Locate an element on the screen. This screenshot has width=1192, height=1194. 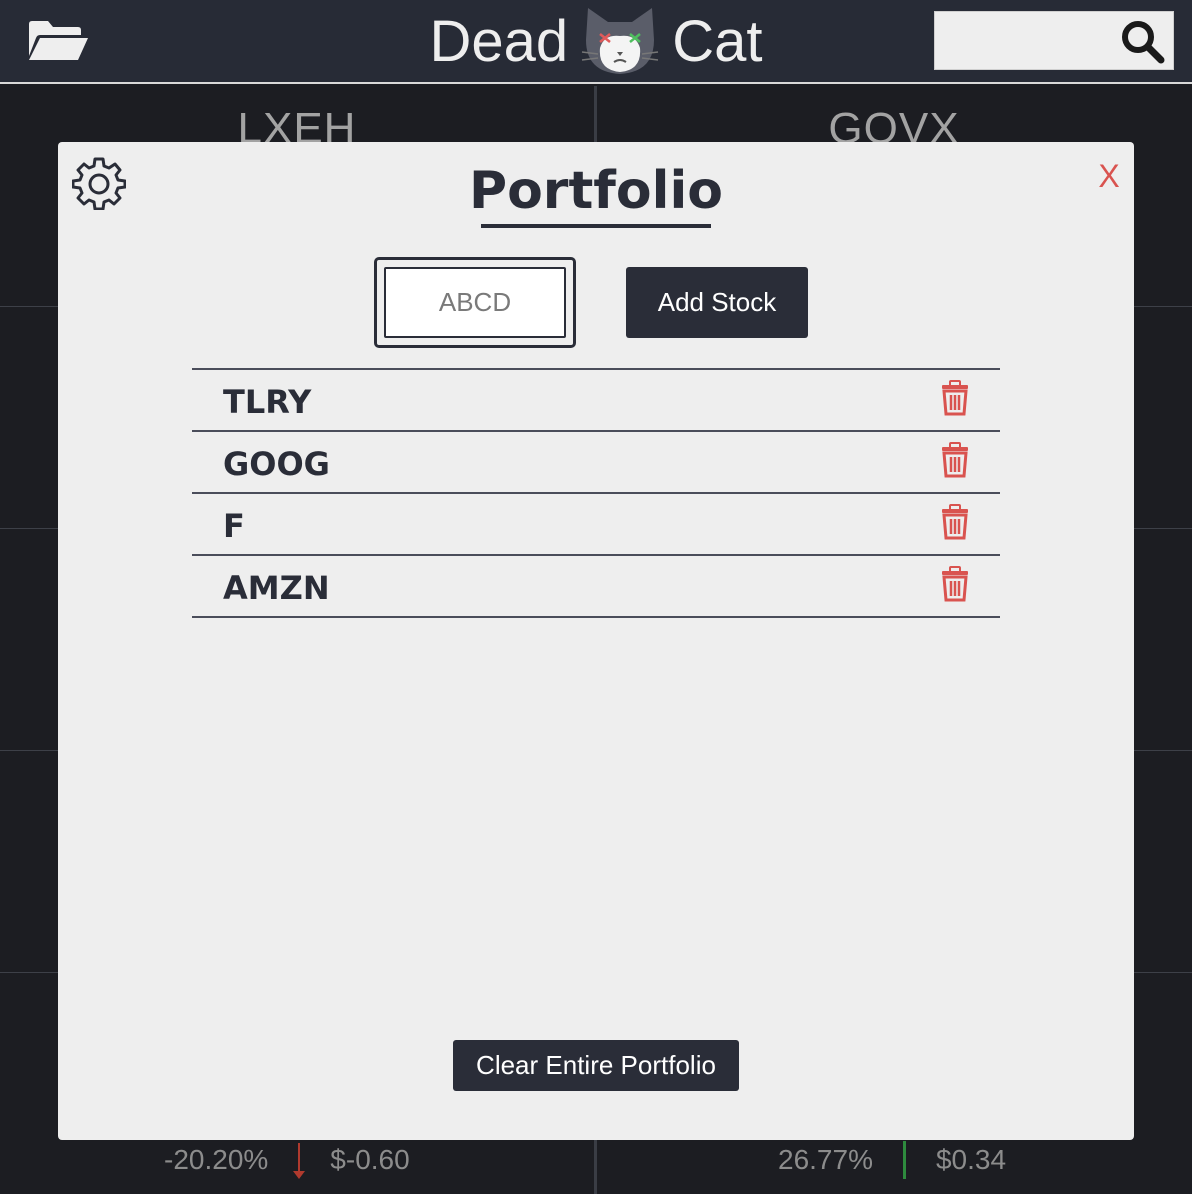
ticker-input is located at coordinates (475, 302).